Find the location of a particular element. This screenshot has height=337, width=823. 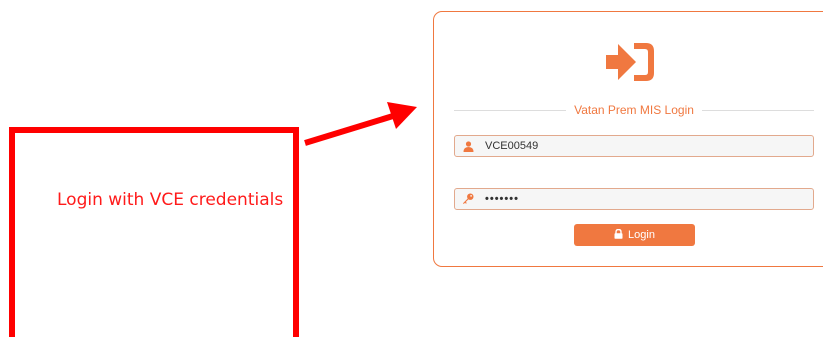

login-button: Login is located at coordinates (634, 235).